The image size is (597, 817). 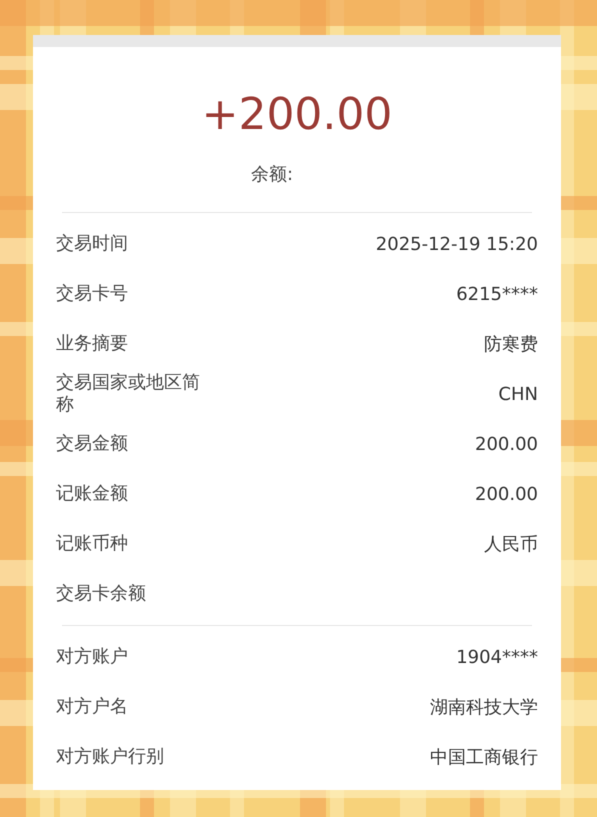 I want to click on row-value: 6215****, so click(x=497, y=294).